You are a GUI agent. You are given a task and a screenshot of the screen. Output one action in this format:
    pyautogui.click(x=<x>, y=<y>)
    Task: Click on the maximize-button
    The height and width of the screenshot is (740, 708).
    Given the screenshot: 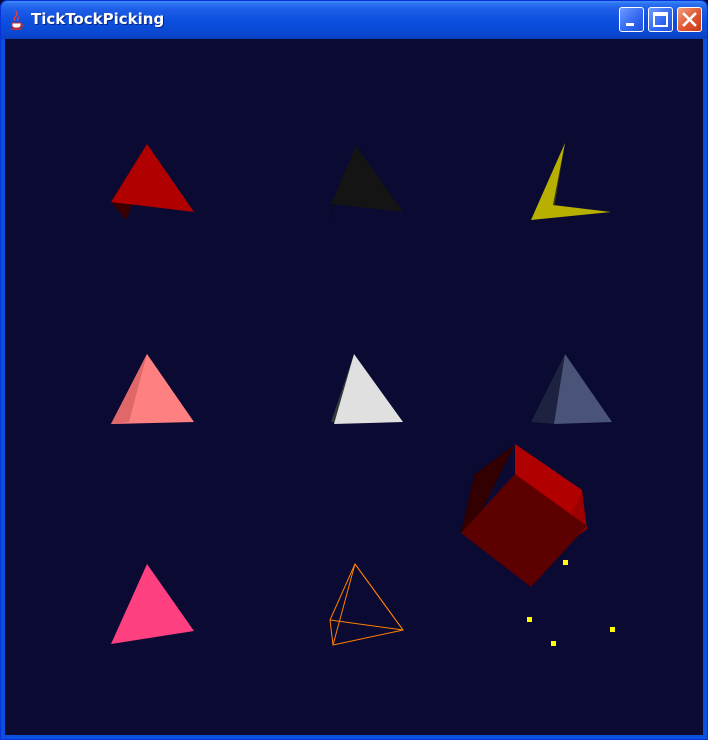 What is the action you would take?
    pyautogui.click(x=660, y=19)
    